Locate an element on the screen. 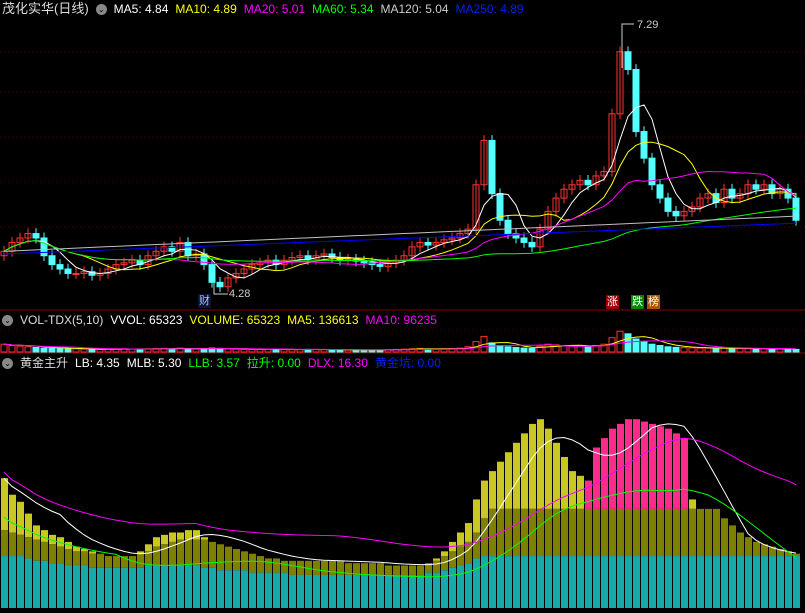  vol-ma5-line is located at coordinates (400, 343).